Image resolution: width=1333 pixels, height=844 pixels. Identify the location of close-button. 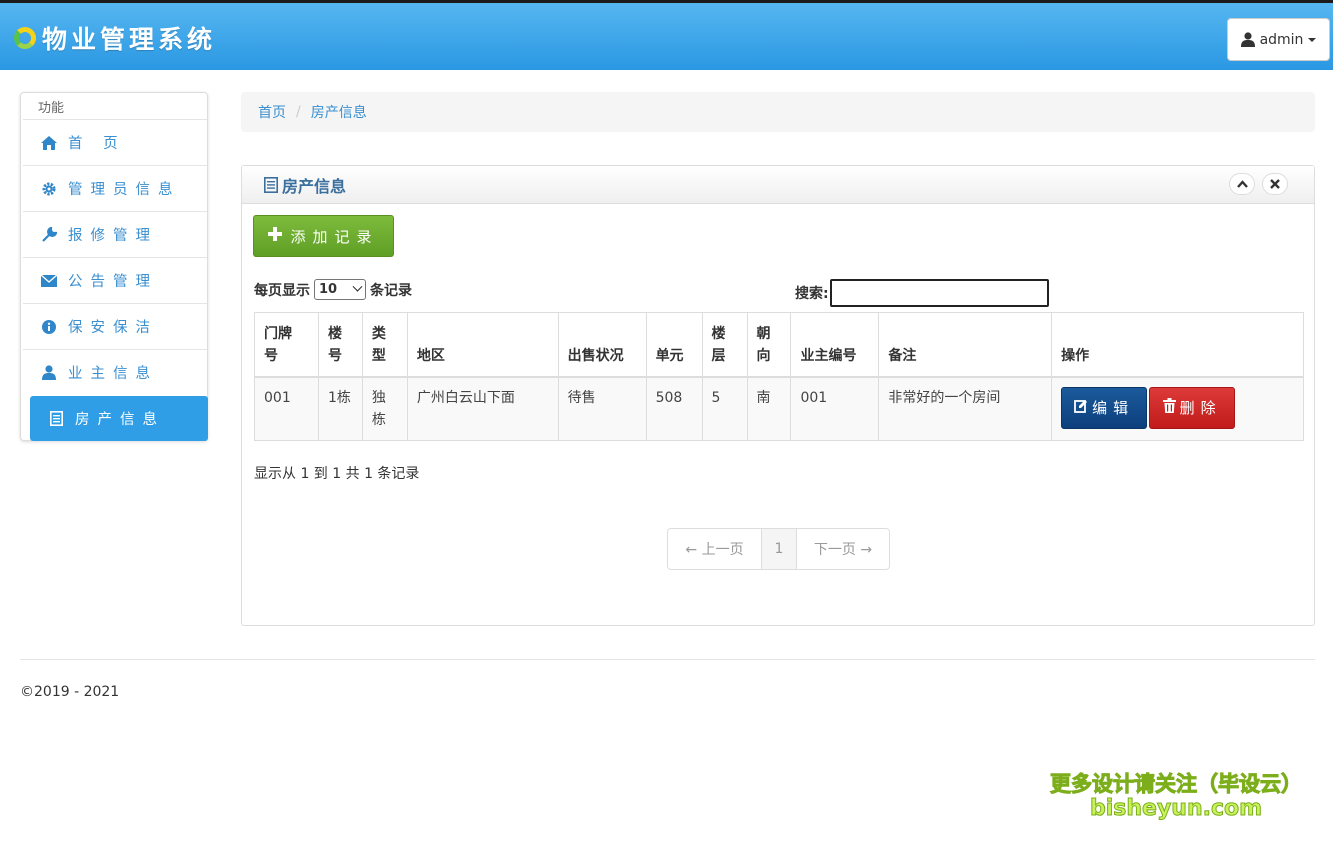
(1275, 184).